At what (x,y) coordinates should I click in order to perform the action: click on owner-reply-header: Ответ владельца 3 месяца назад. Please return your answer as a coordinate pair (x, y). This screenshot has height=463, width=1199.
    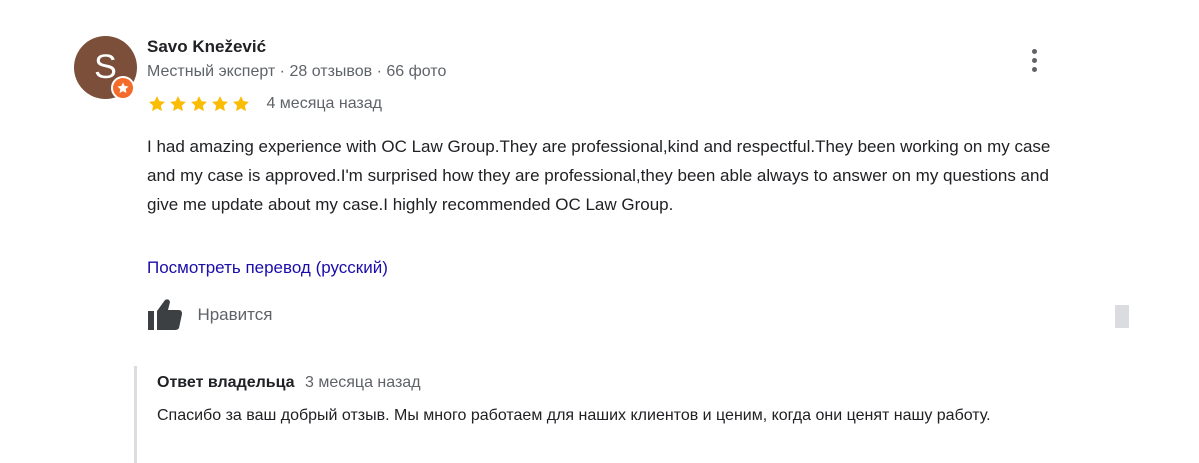
    Looking at the image, I should click on (289, 383).